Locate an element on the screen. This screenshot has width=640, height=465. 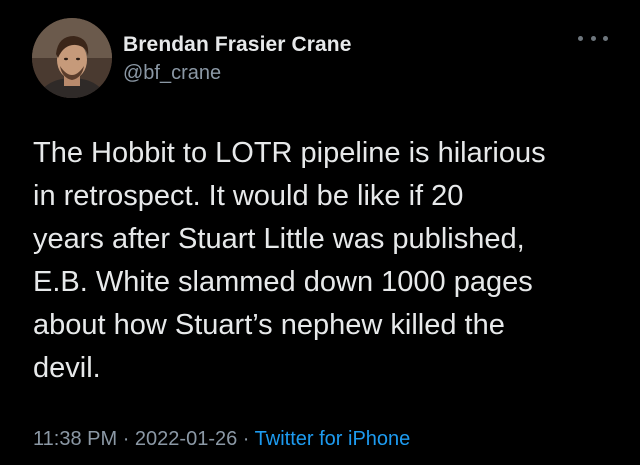
author-display-name: Brendan Frasier Crane is located at coordinates (237, 45).